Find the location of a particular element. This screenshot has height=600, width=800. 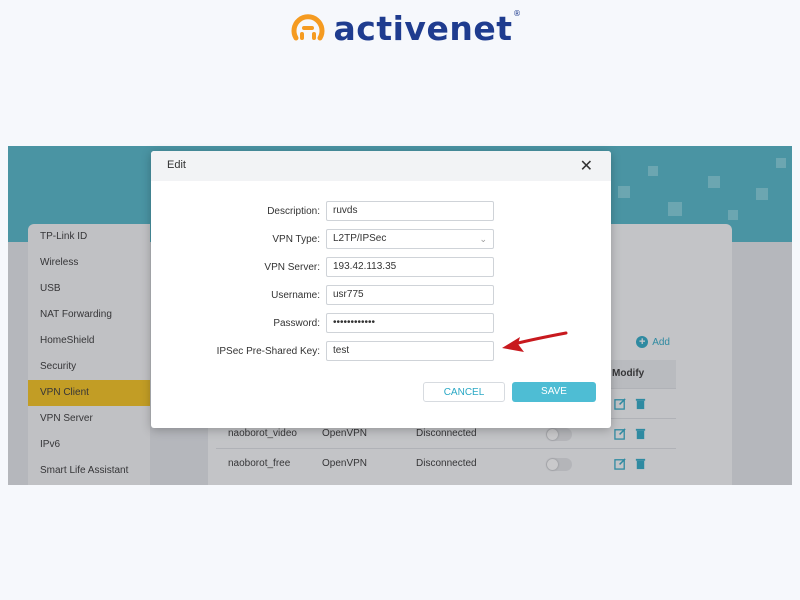

vpn-type-value: L2TP/IPSec is located at coordinates (360, 238).